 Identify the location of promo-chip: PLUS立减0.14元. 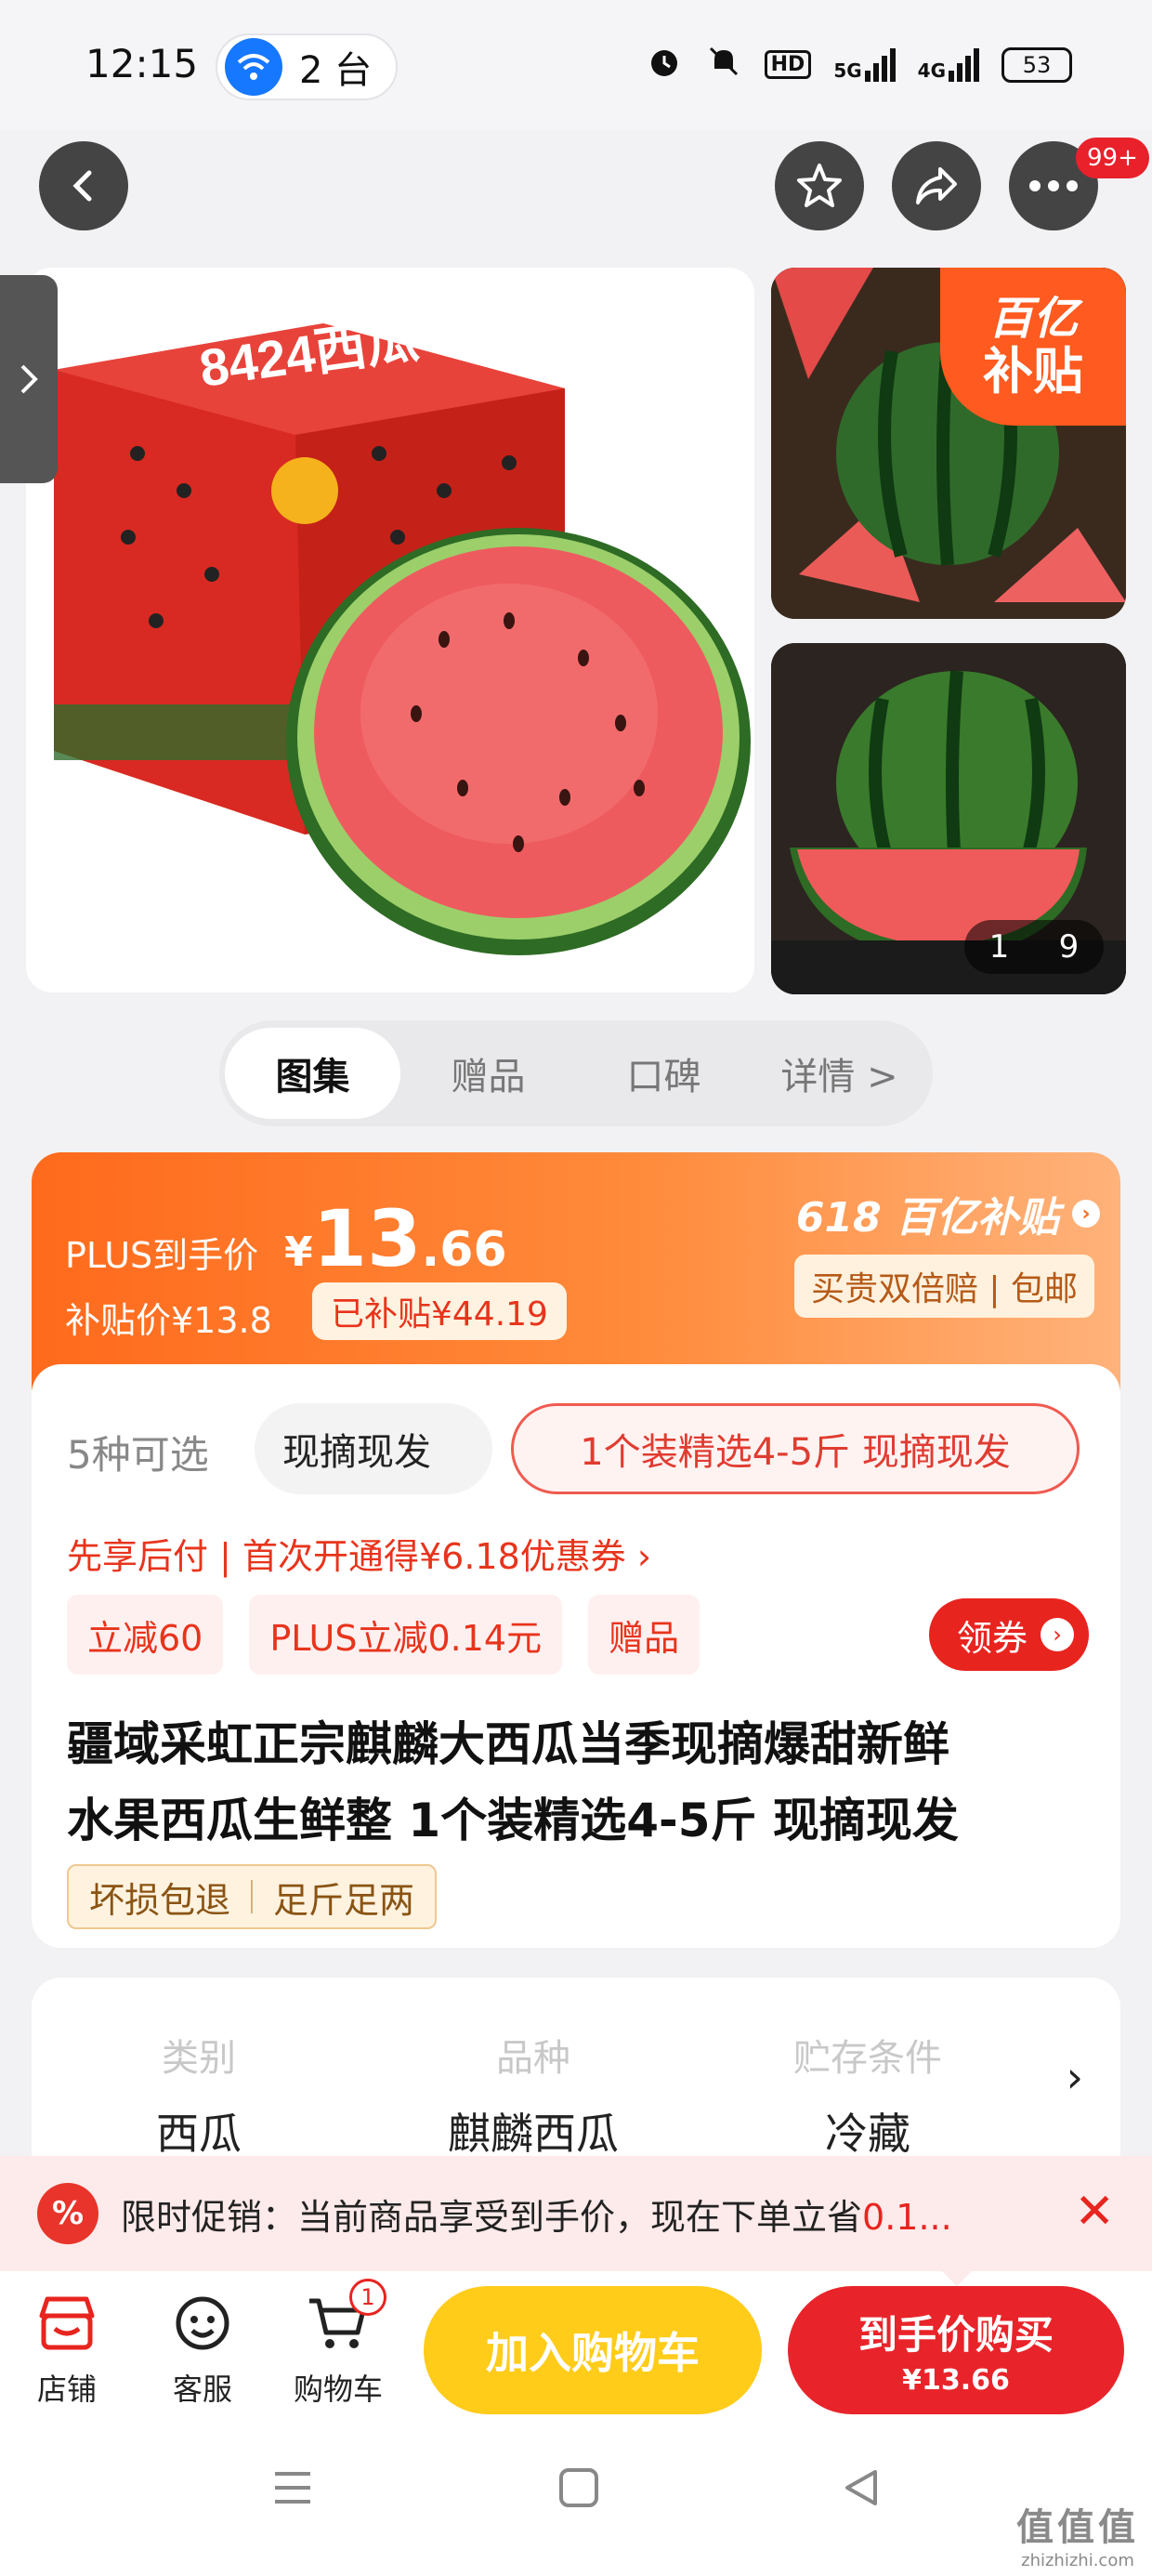
(406, 1635).